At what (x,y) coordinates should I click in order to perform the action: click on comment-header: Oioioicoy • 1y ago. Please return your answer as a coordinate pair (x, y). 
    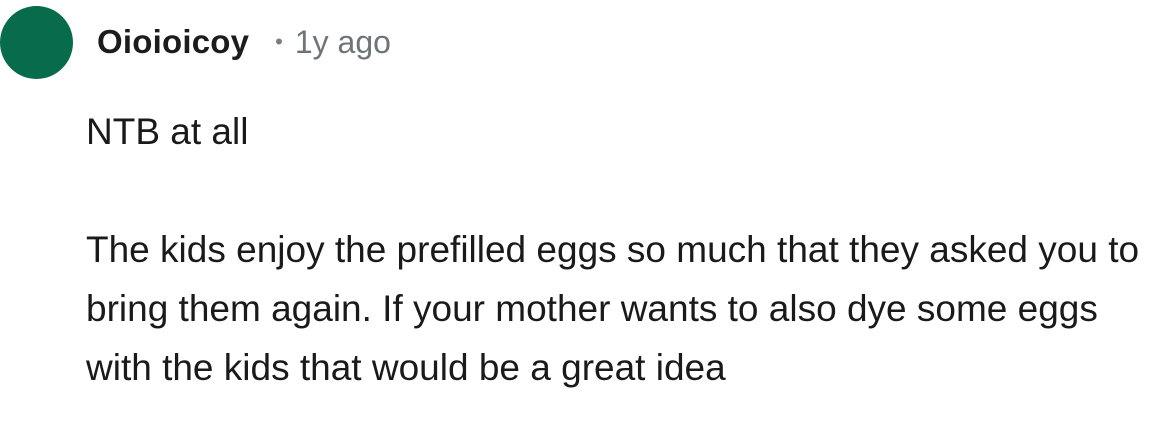
    Looking at the image, I should click on (244, 42).